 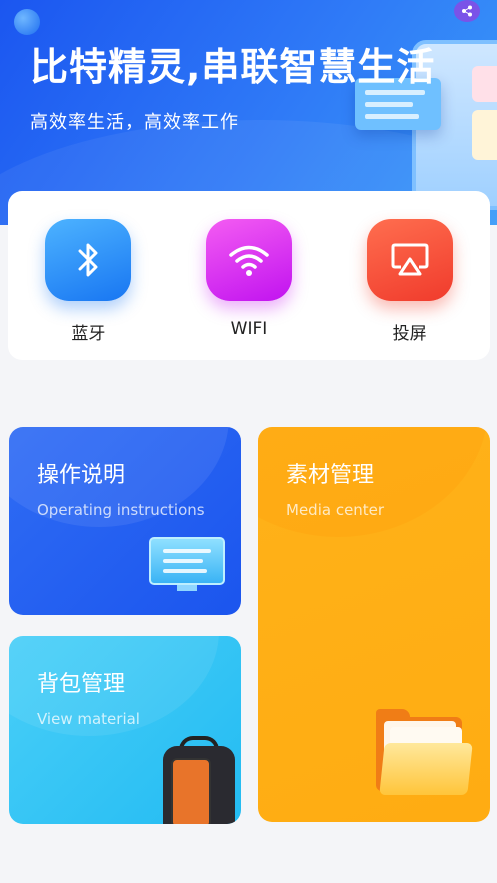 I want to click on operating-title: 操作说明, so click(x=81, y=475).